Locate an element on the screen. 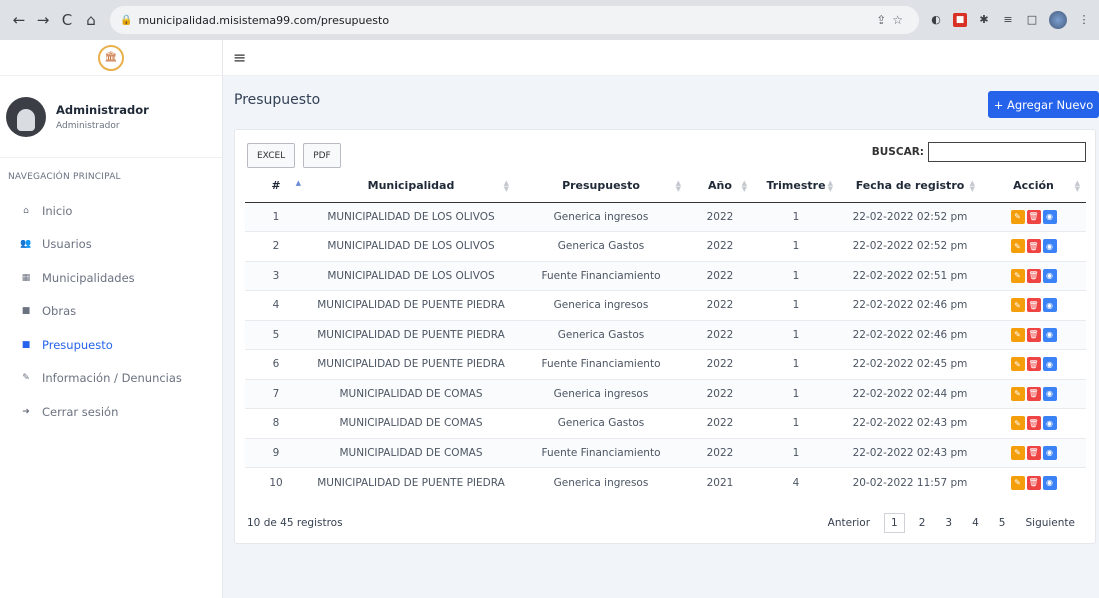 This screenshot has height=598, width=1099. reading-list-icon: ≡ is located at coordinates (1008, 20).